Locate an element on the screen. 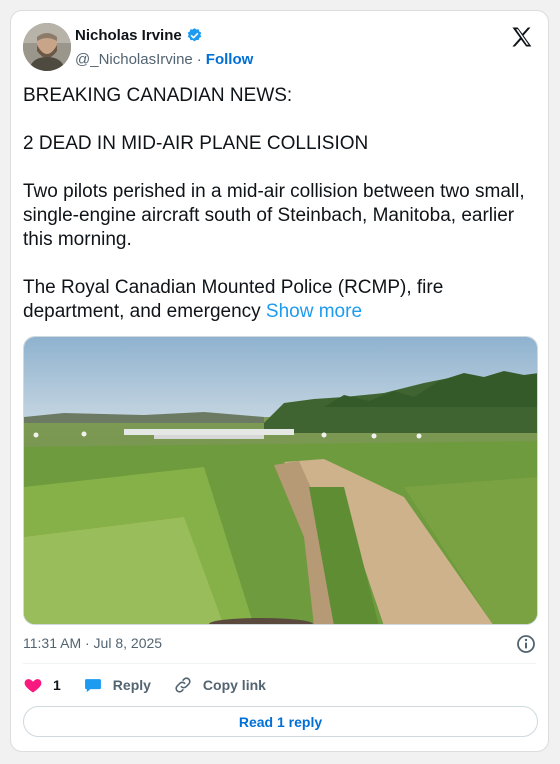 The image size is (560, 764). tweet-timestamp: 11:31 AM · Jul 8, 2025 is located at coordinates (92, 643).